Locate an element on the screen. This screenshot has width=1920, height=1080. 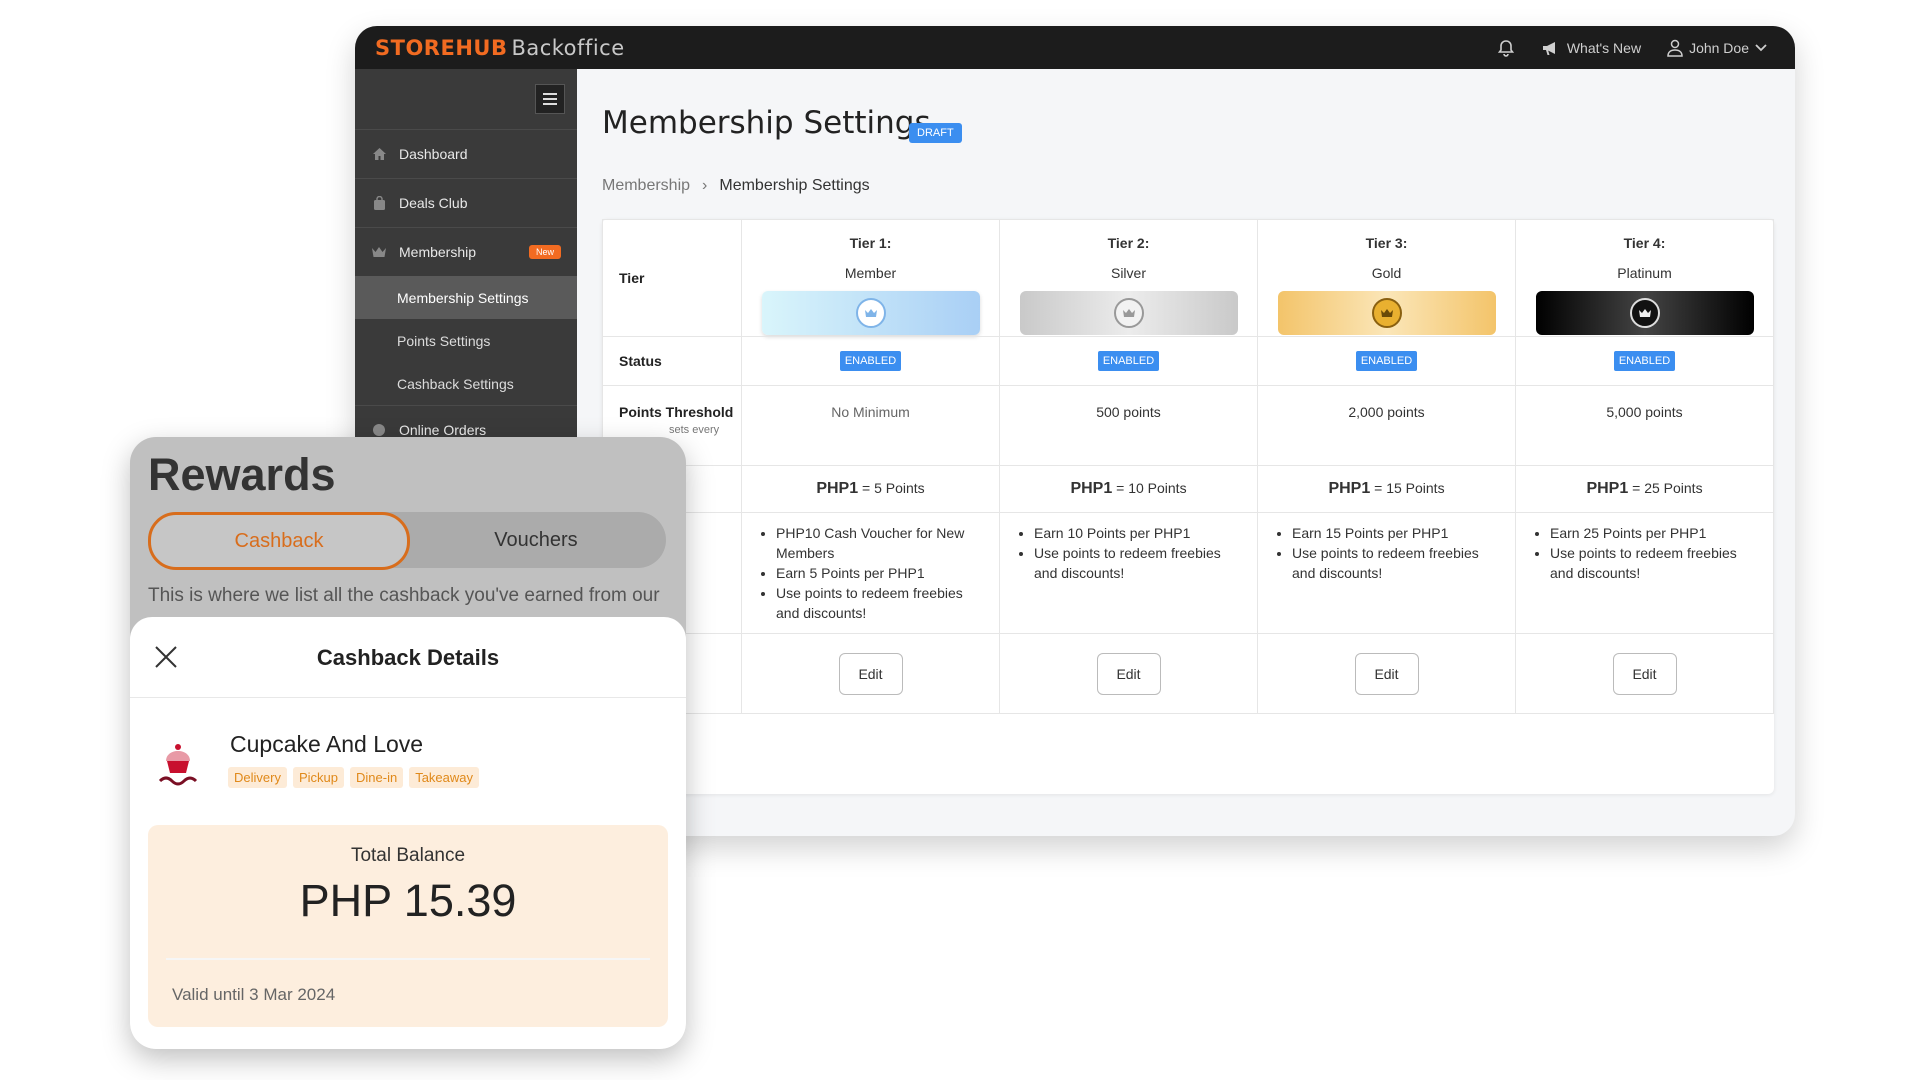
home-icon is located at coordinates (379, 154).